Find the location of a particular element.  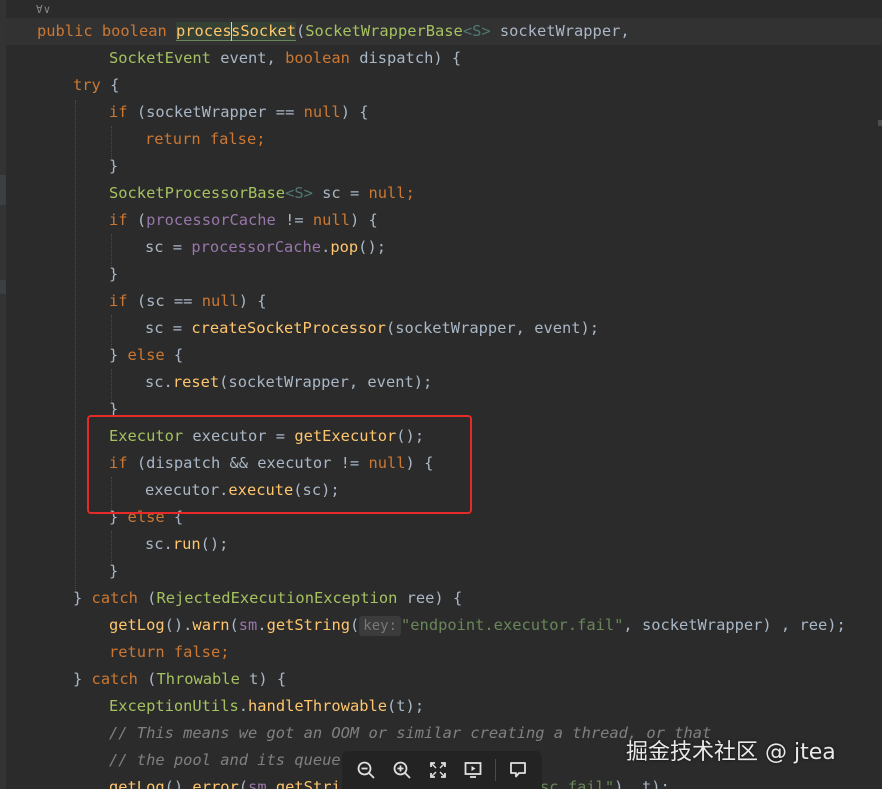

method-name: reset is located at coordinates (196, 382).